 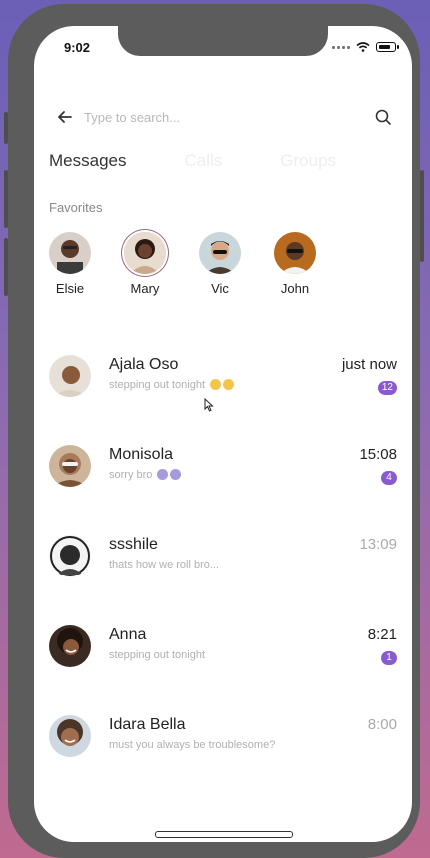 I want to click on chat-time: 8:00, so click(x=382, y=724).